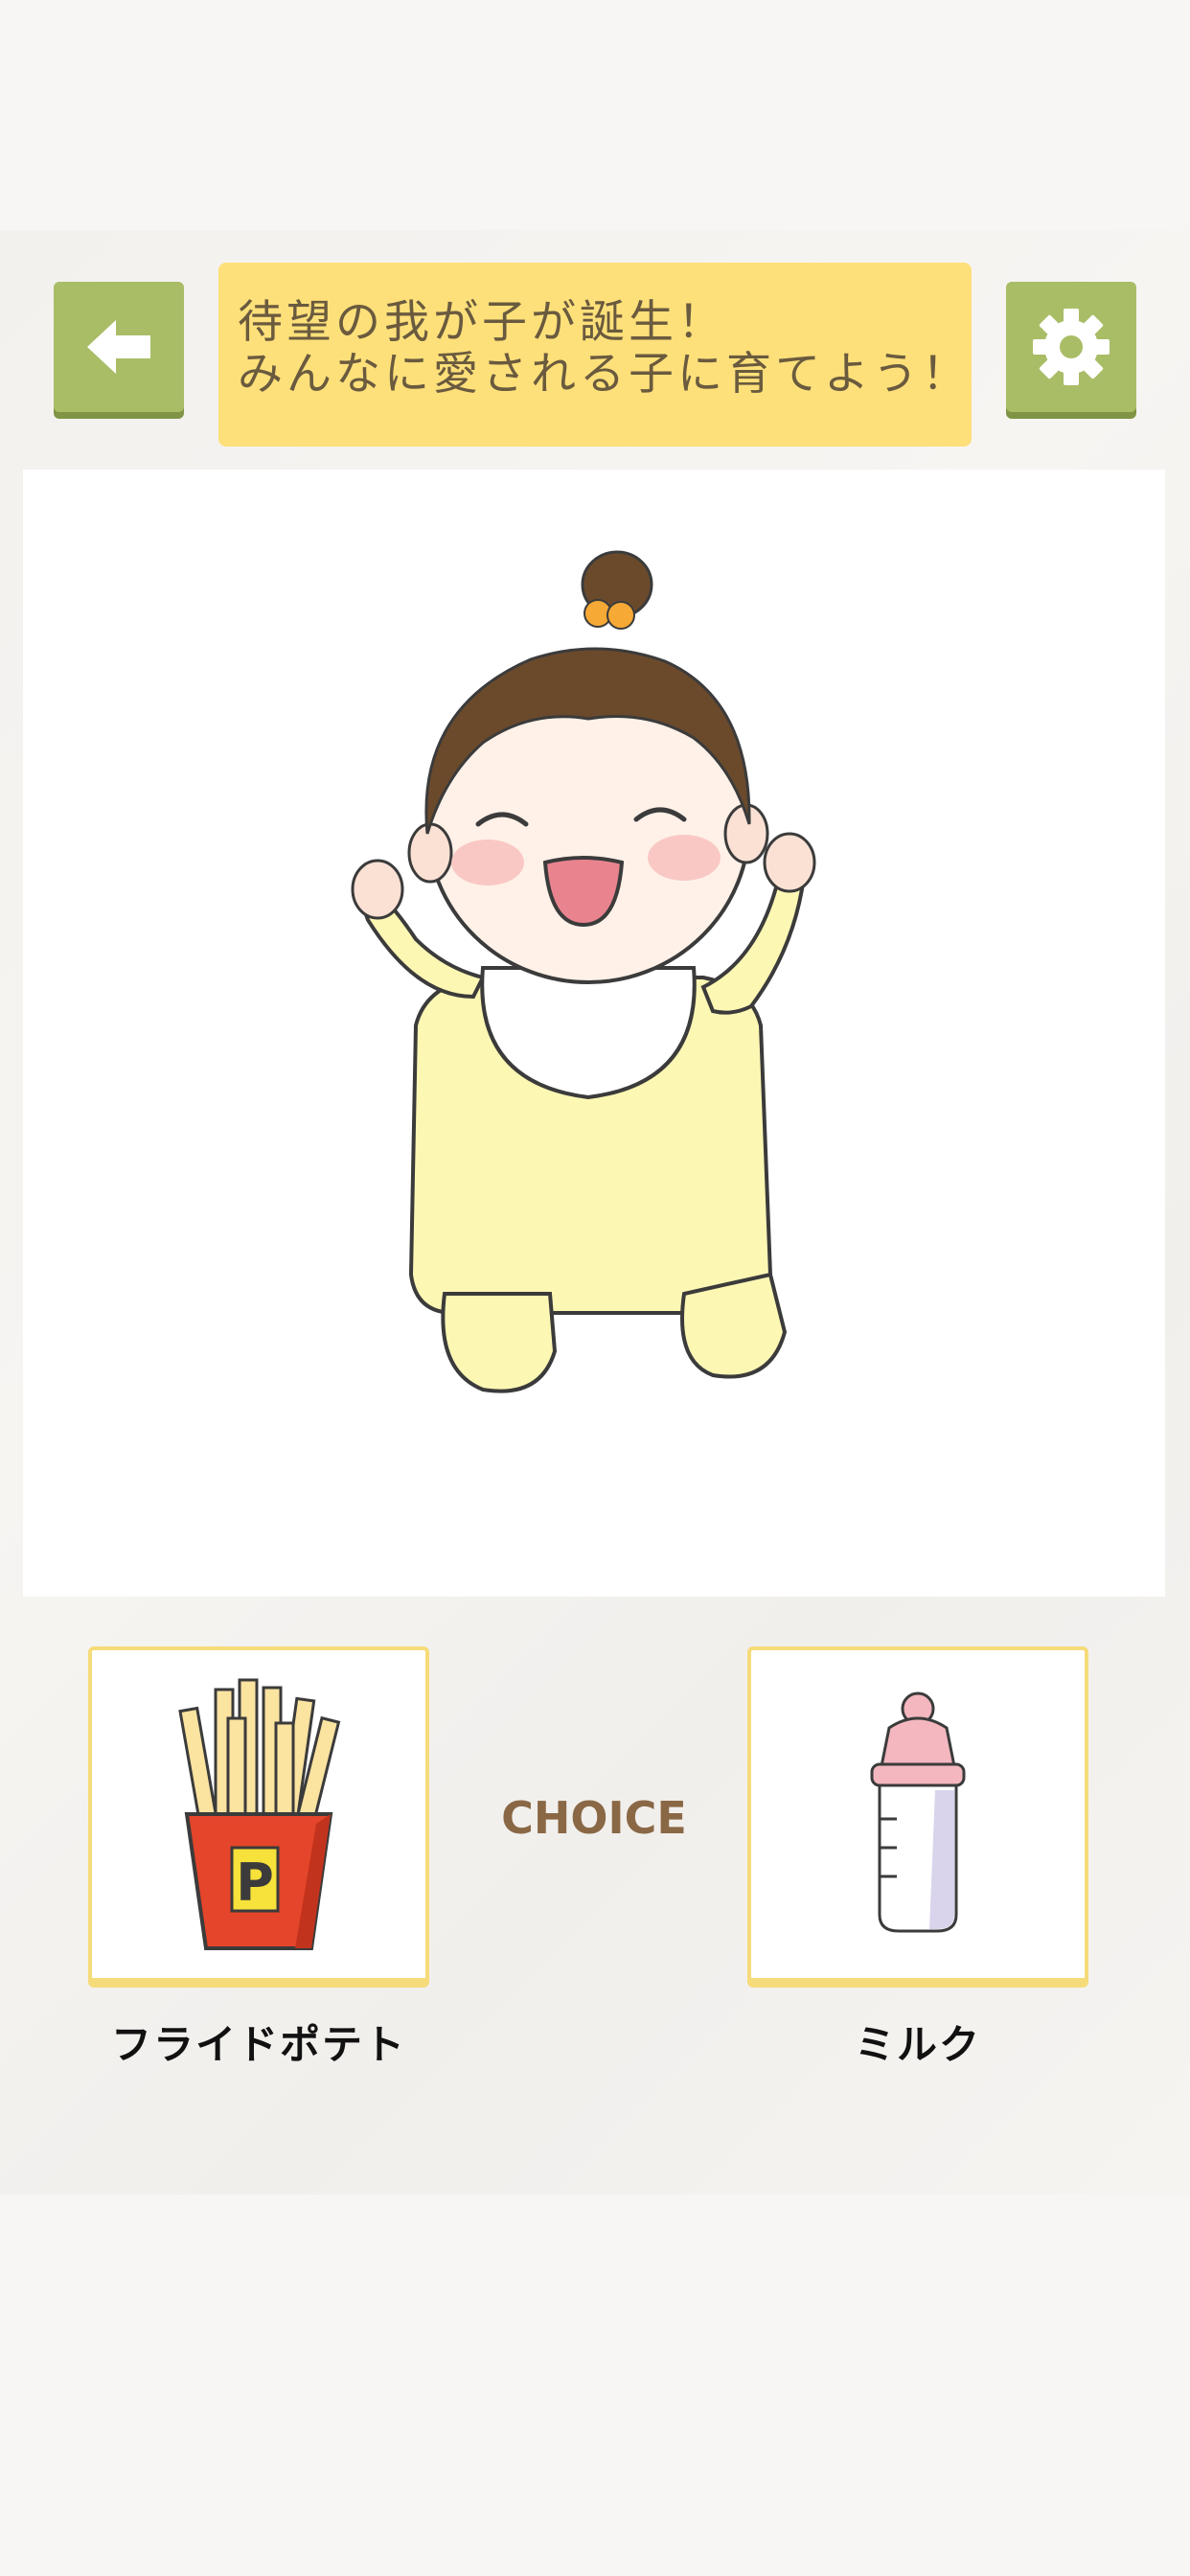 The width and height of the screenshot is (1190, 2576). What do you see at coordinates (255, 1882) in the screenshot?
I see `fries-badge-letter: P` at bounding box center [255, 1882].